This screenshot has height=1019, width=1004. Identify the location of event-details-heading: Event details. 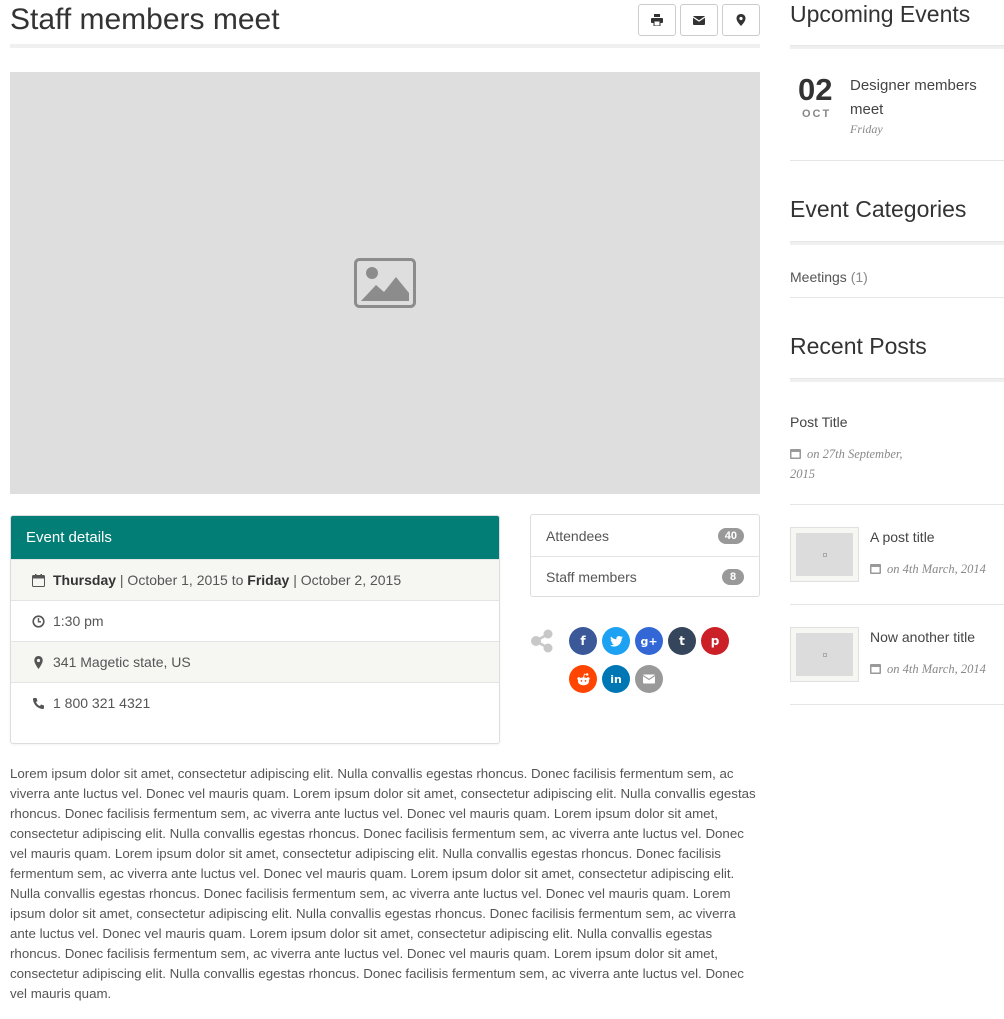
(255, 537).